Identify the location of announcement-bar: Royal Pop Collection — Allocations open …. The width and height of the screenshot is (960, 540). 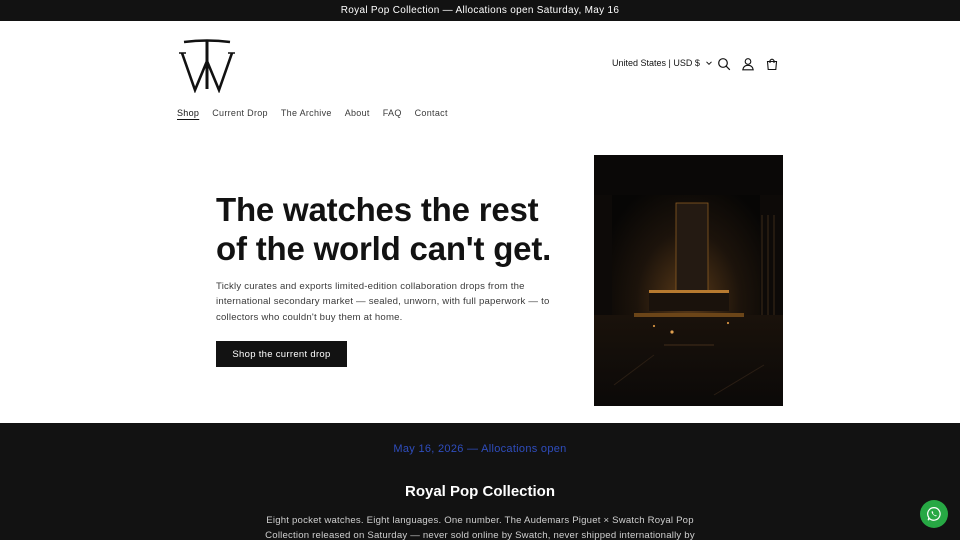
(480, 10).